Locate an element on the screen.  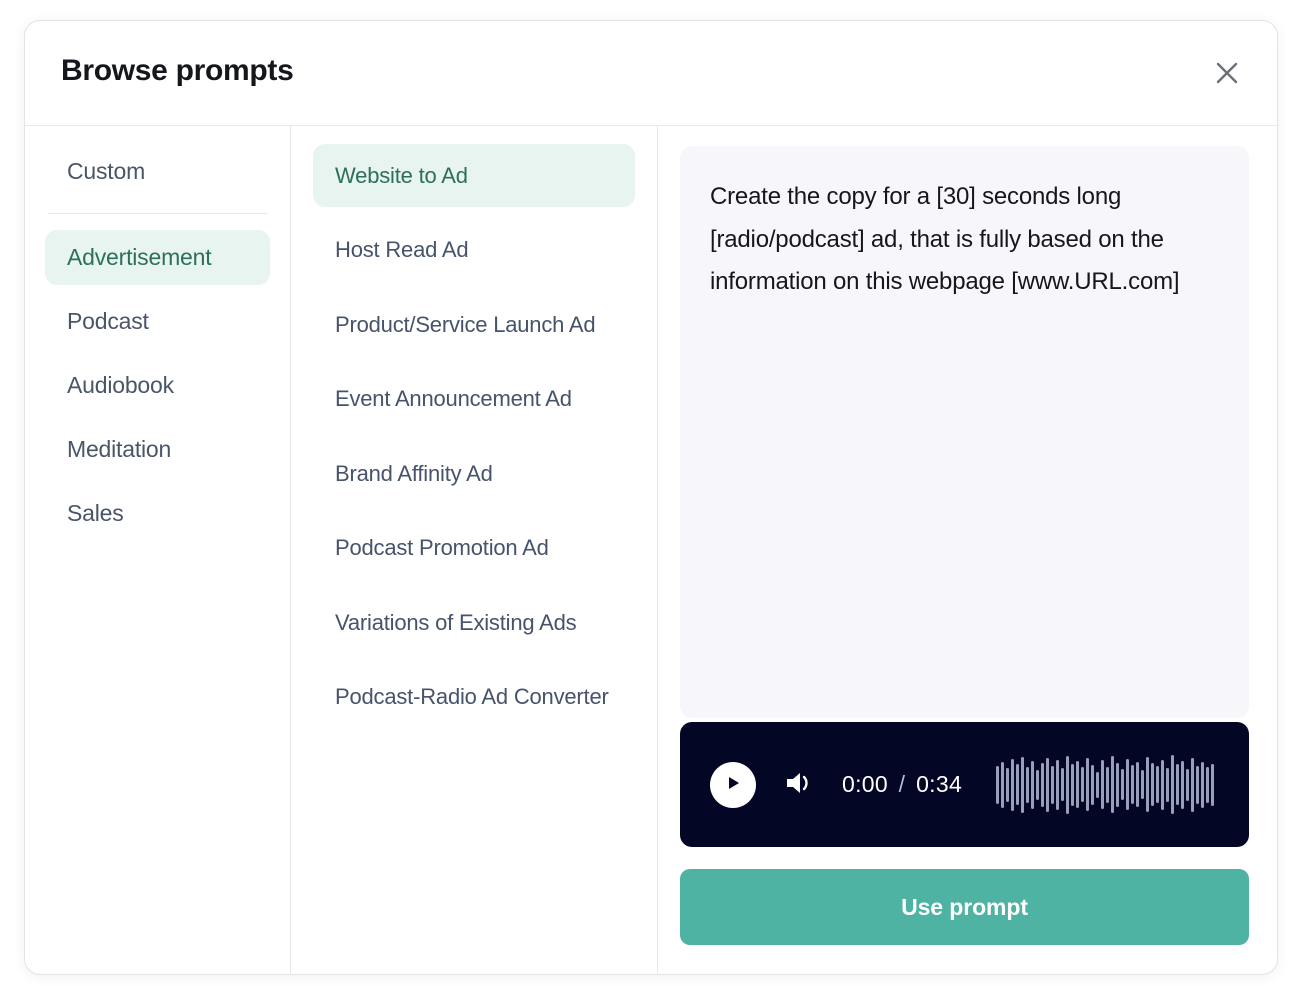
sidebar-item-label: Meditation is located at coordinates (119, 449).